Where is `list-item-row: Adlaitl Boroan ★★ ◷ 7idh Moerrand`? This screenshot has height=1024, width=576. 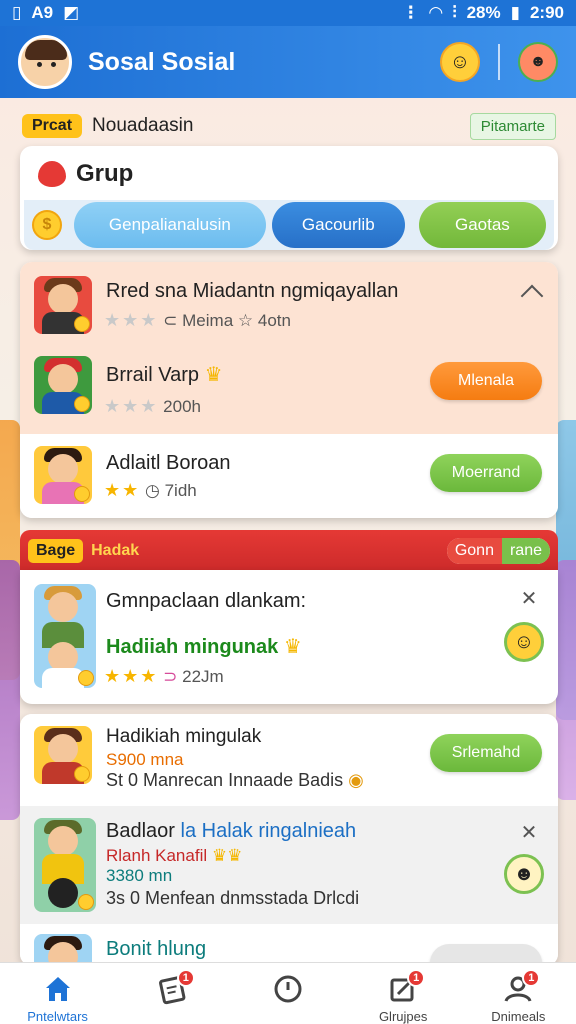 list-item-row: Adlaitl Boroan ★★ ◷ 7idh Moerrand is located at coordinates (289, 476).